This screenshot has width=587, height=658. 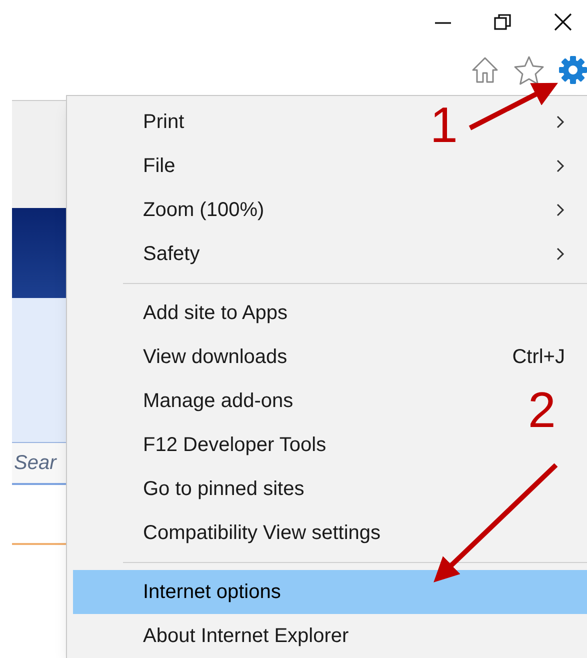 What do you see at coordinates (234, 445) in the screenshot?
I see `menu-item: F12 Developer Tools` at bounding box center [234, 445].